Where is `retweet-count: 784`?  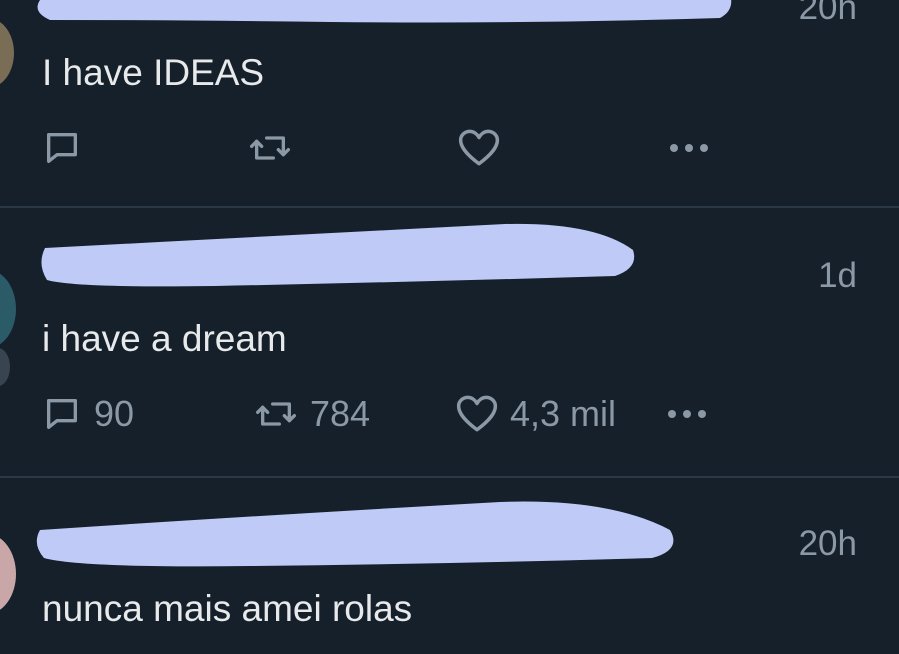 retweet-count: 784 is located at coordinates (340, 413).